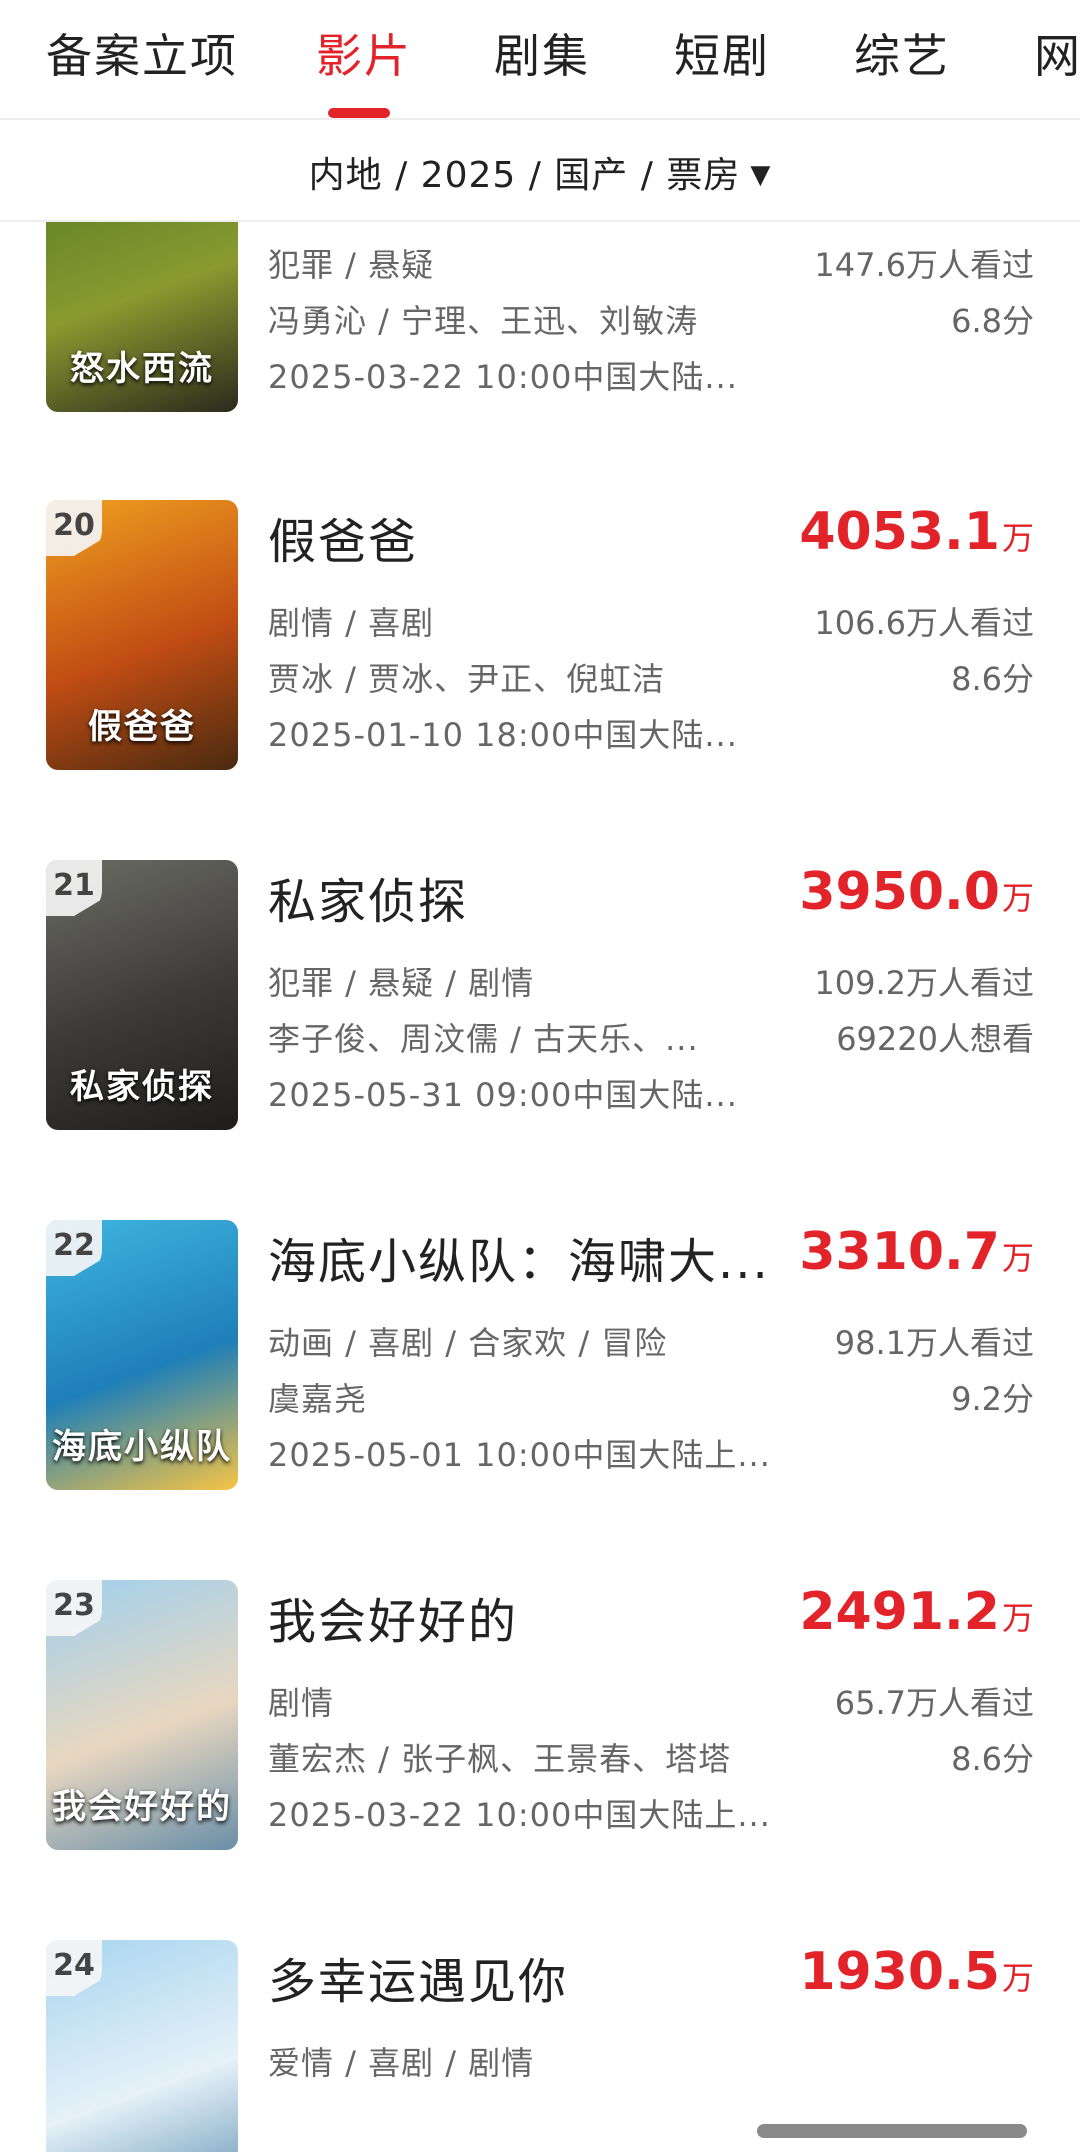 This screenshot has width=1080, height=2152. What do you see at coordinates (902, 53) in the screenshot?
I see `tab-variety: 综艺` at bounding box center [902, 53].